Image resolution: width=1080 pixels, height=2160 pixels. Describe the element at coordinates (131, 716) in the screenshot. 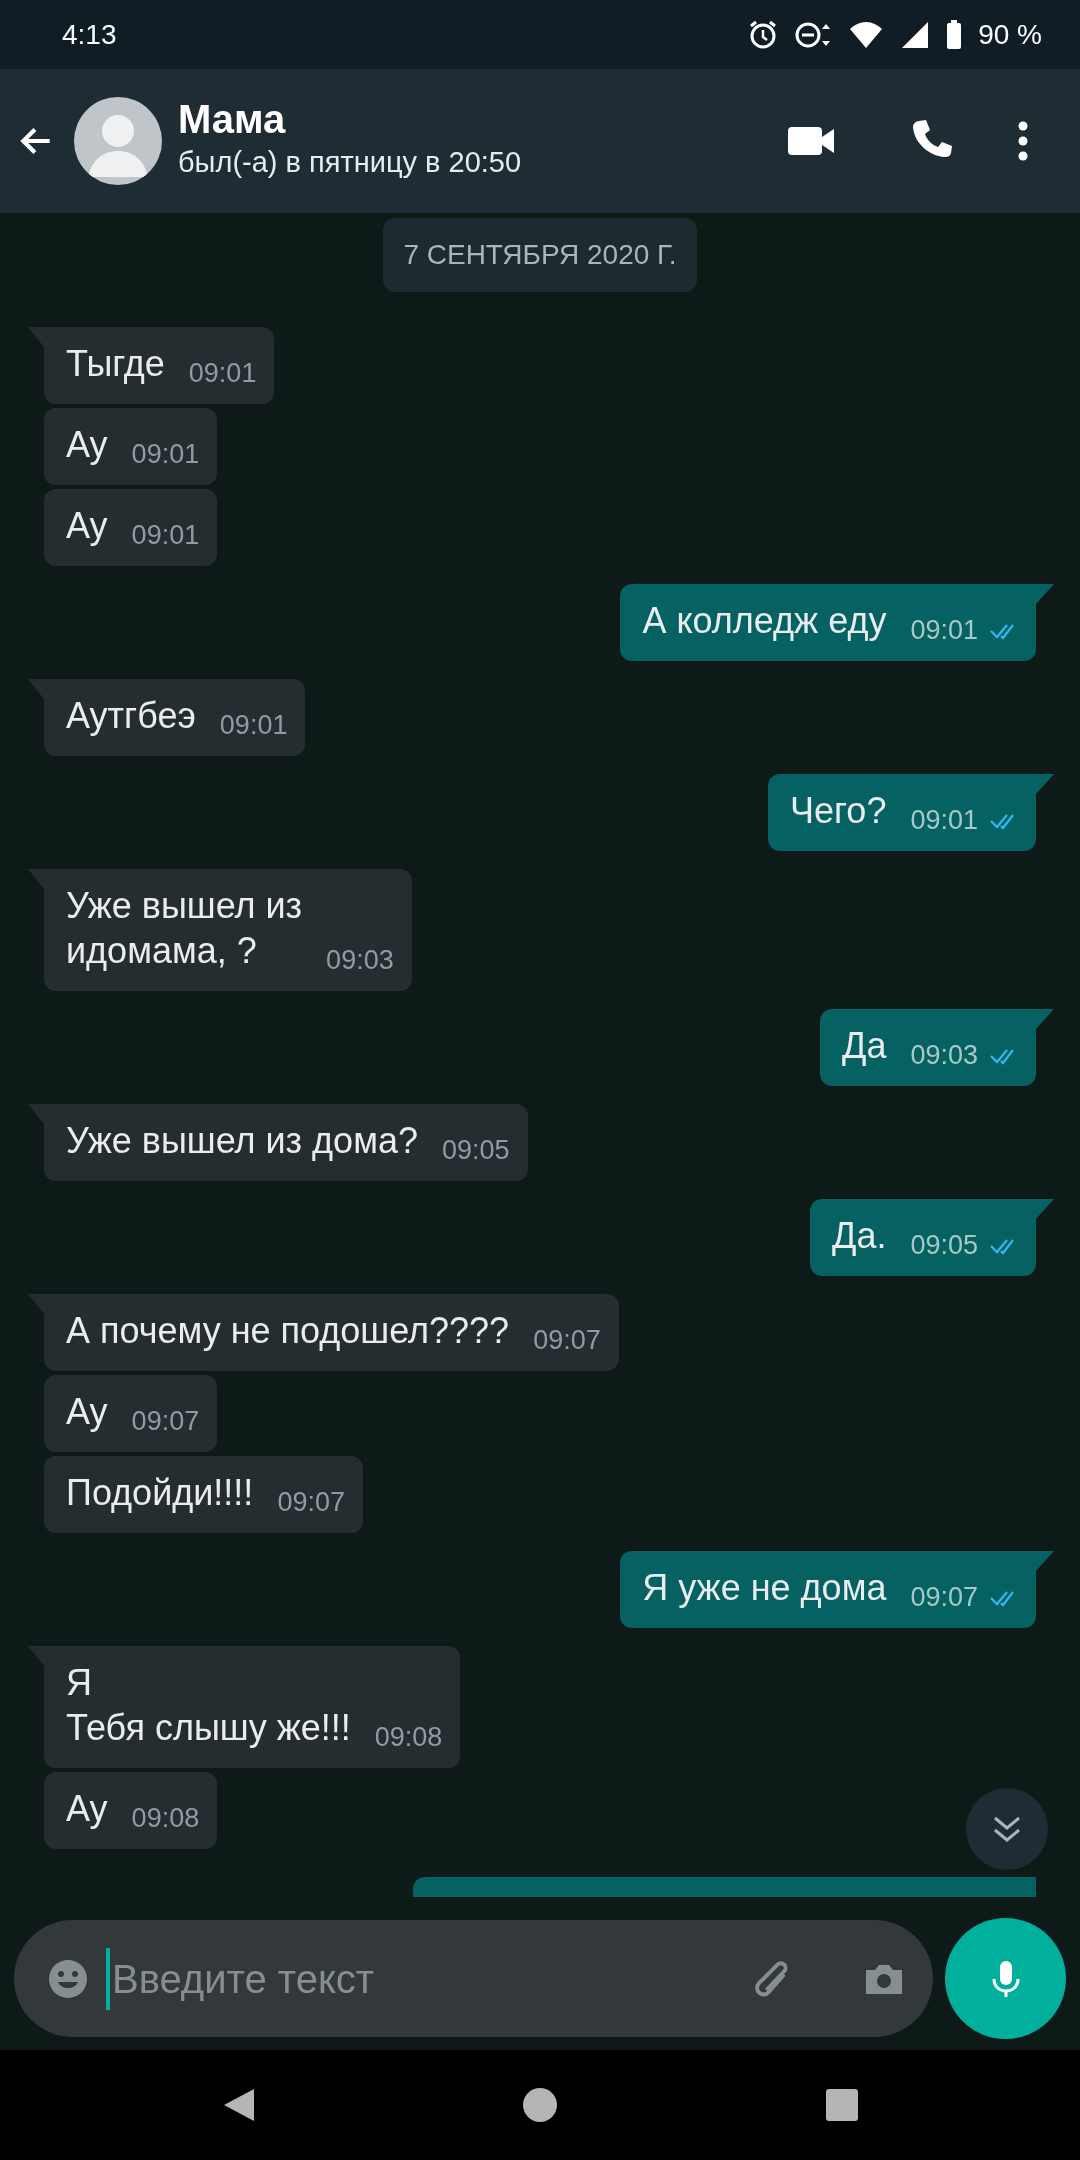

I see `message-text: Аутгбеэ` at that location.